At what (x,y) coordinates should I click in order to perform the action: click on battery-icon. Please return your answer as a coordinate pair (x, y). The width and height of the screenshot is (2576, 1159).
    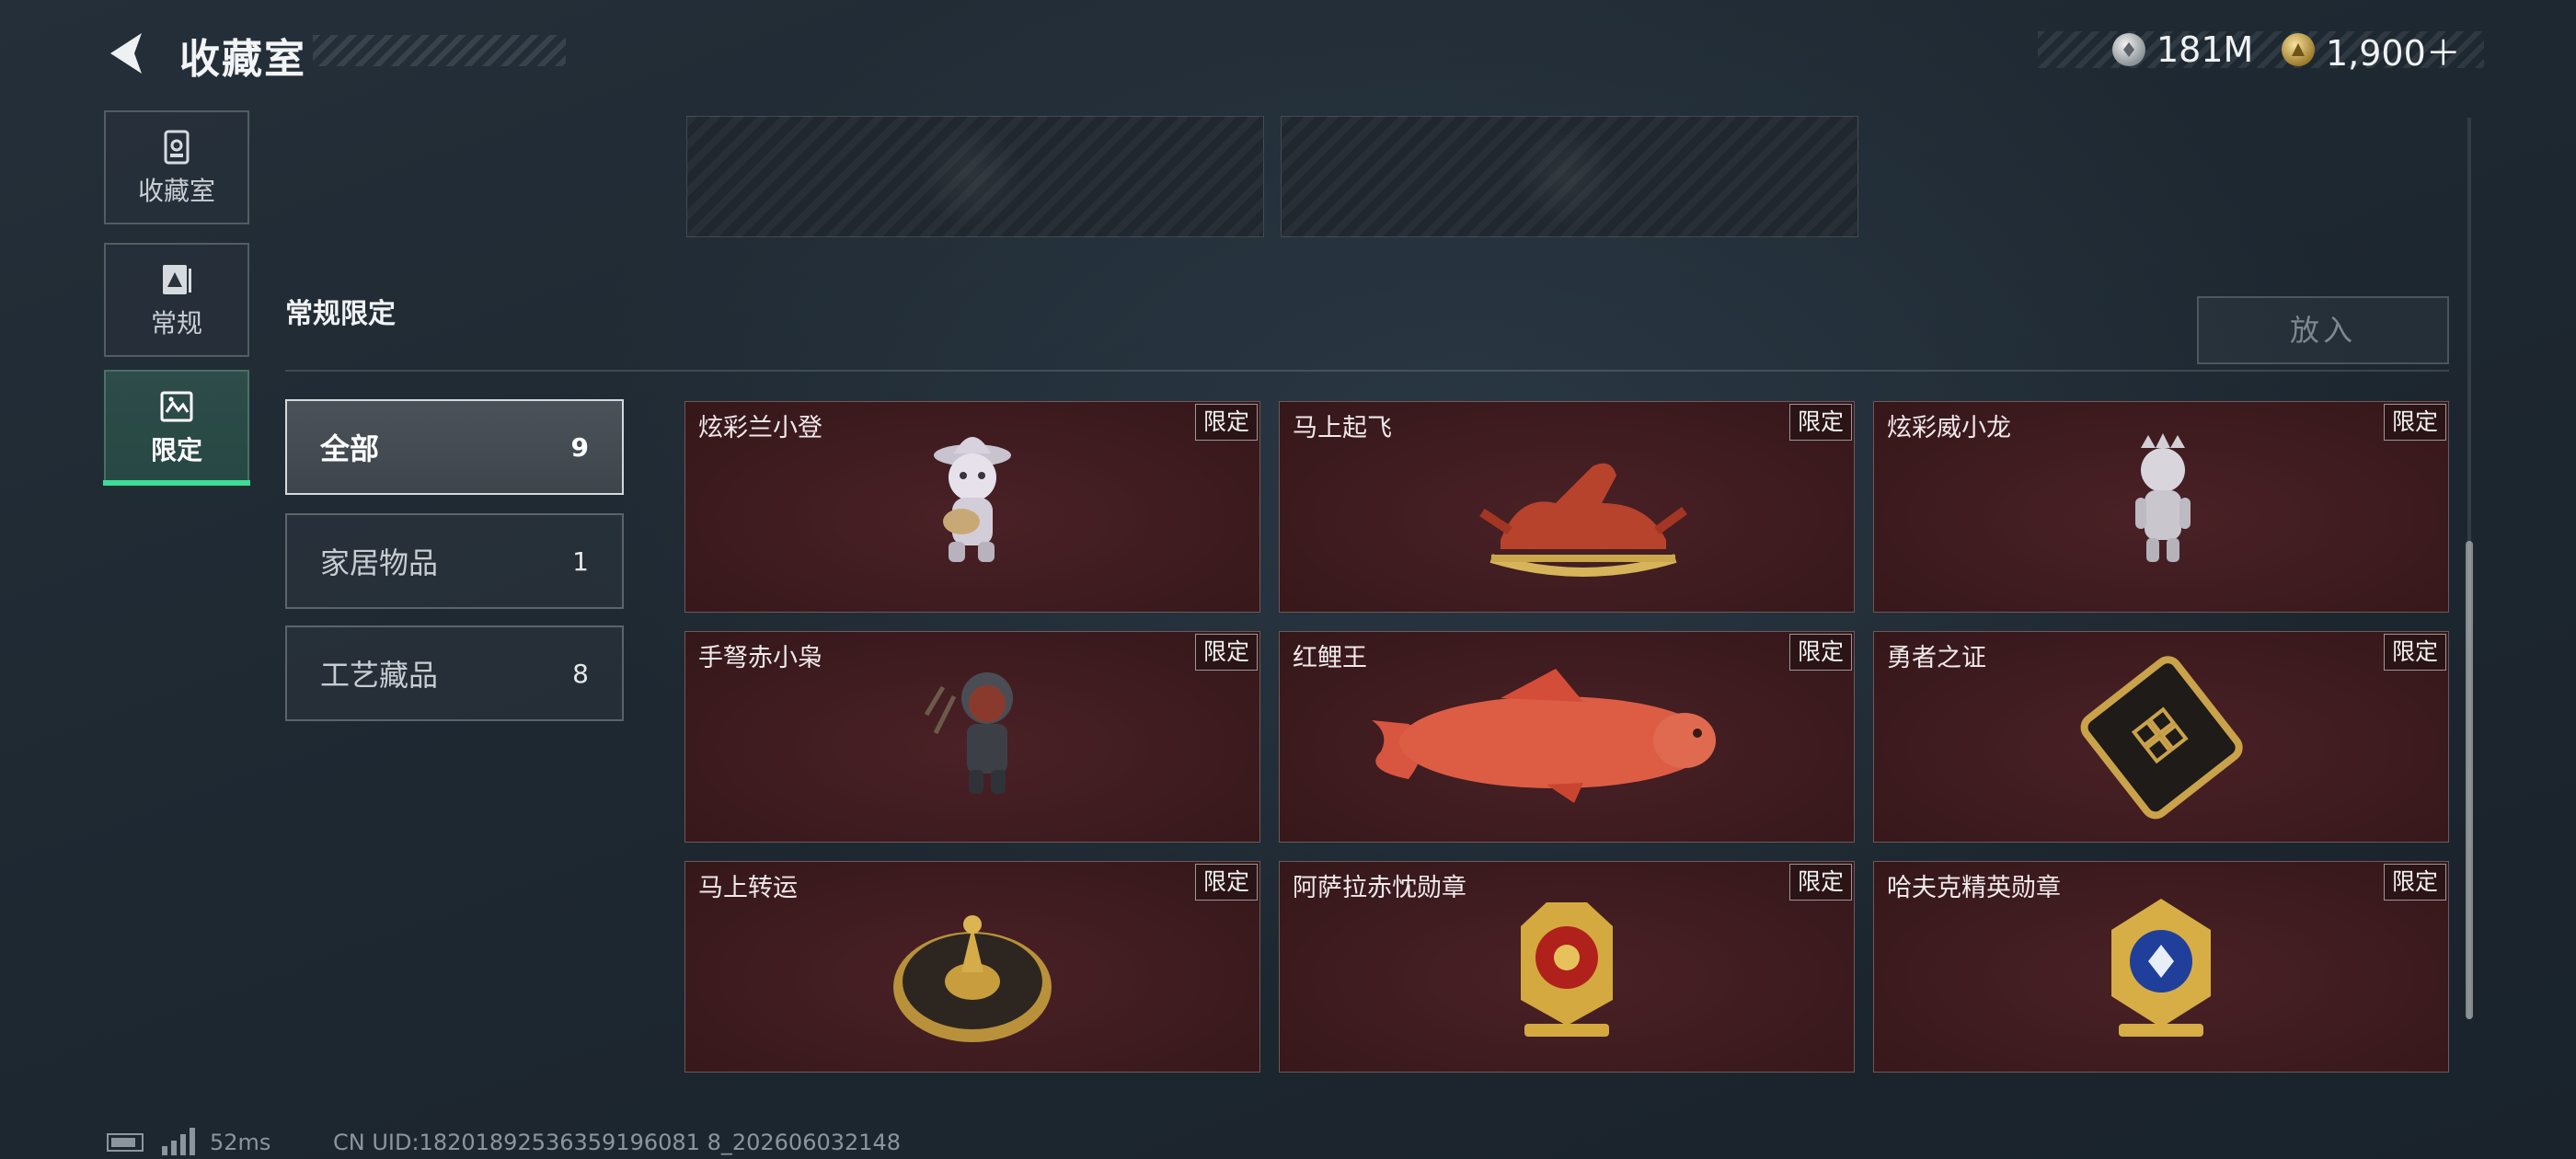
    Looking at the image, I should click on (126, 1142).